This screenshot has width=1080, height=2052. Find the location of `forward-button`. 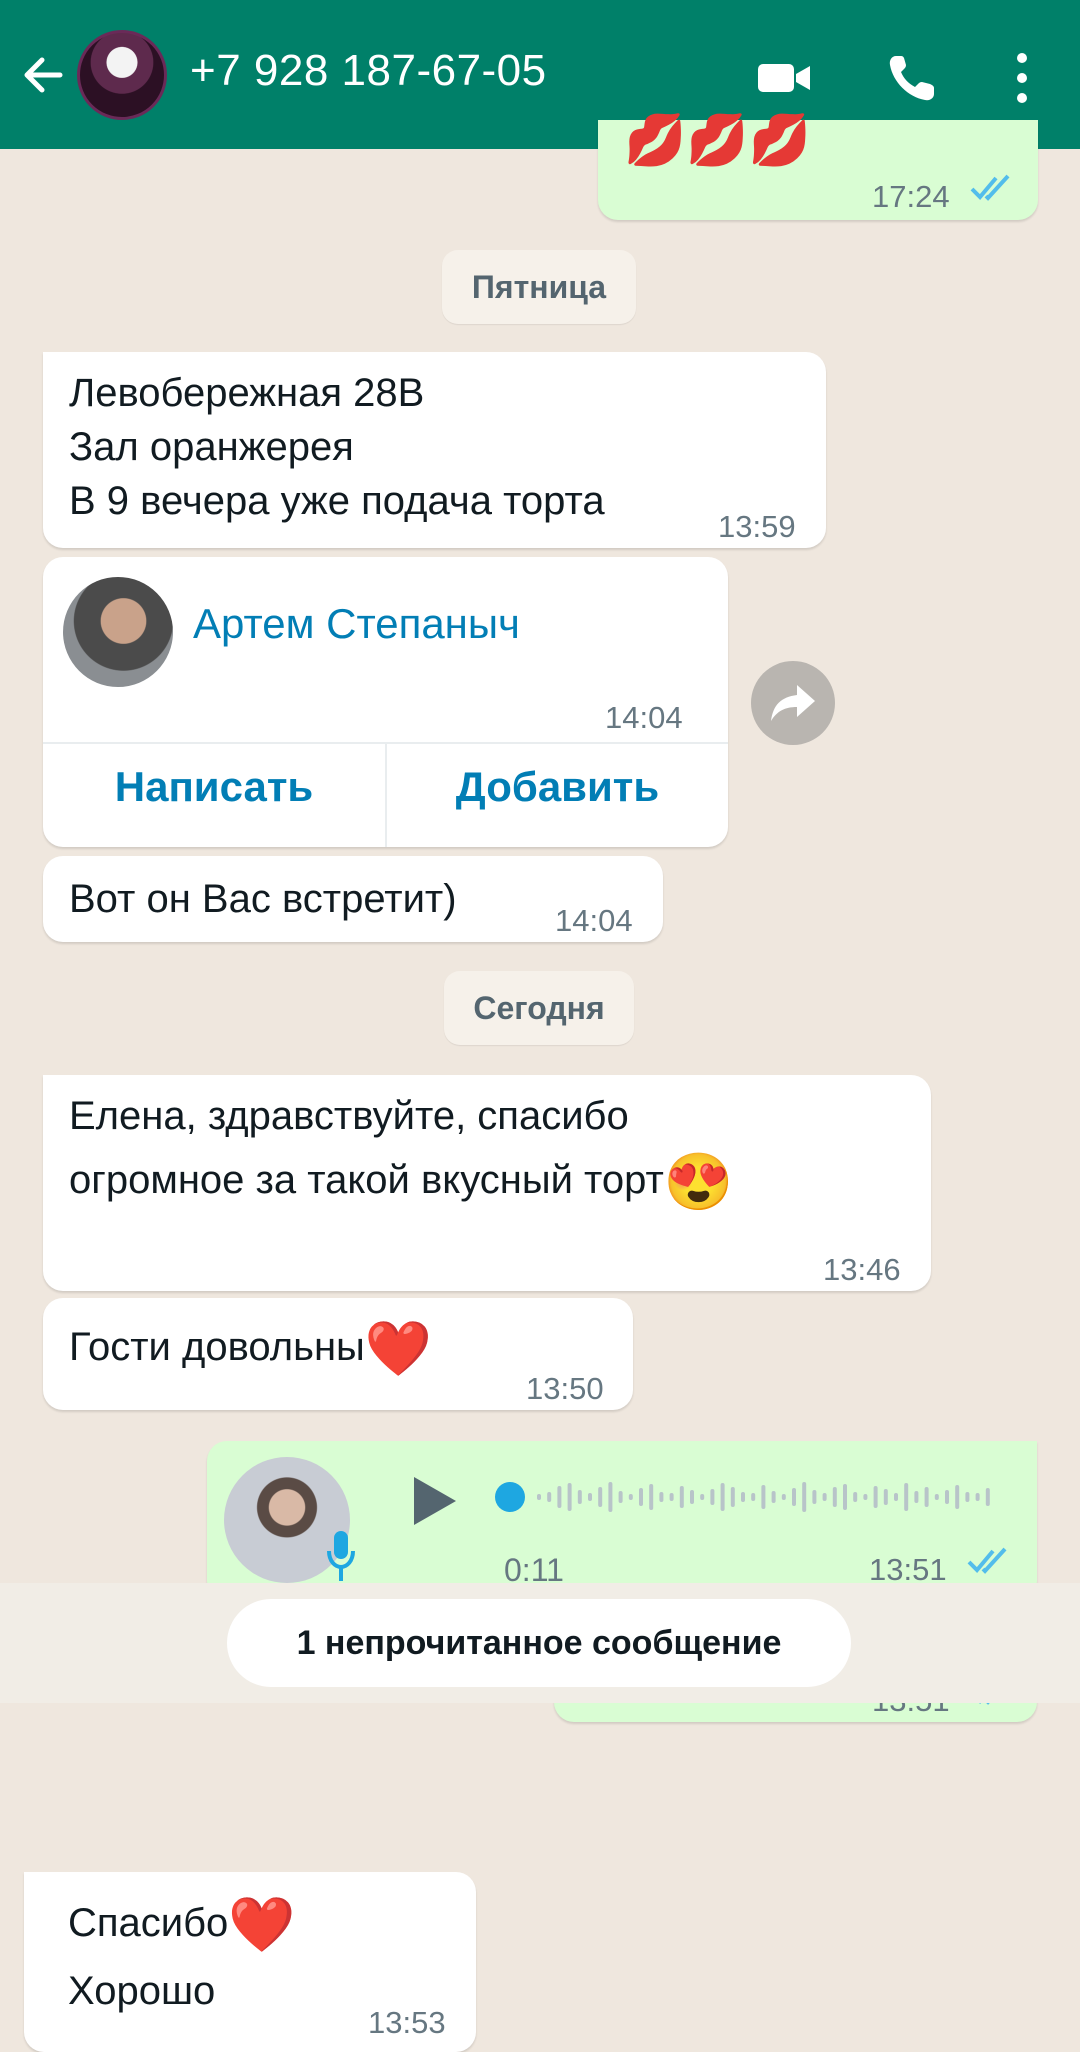

forward-button is located at coordinates (793, 703).